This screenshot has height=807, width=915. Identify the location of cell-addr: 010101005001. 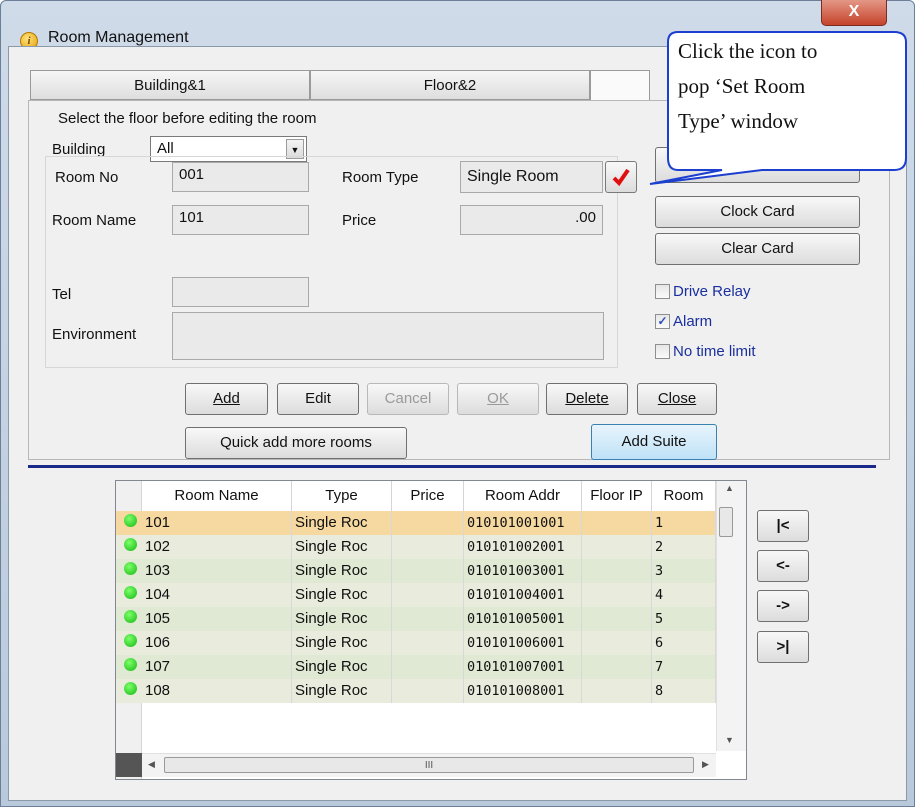
(523, 619).